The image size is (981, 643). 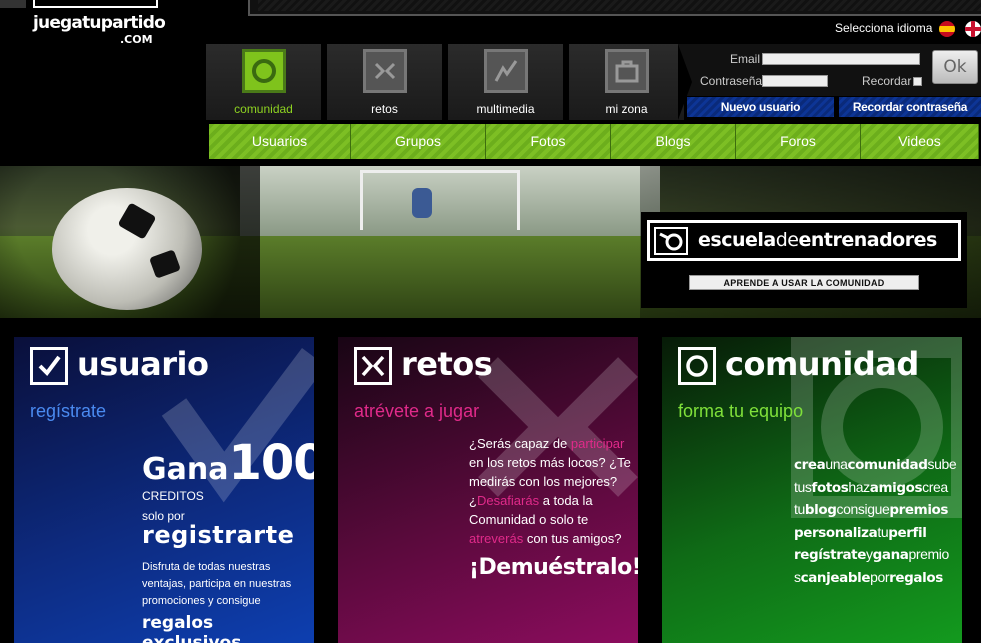 What do you see at coordinates (447, 364) in the screenshot?
I see `card-title: retos` at bounding box center [447, 364].